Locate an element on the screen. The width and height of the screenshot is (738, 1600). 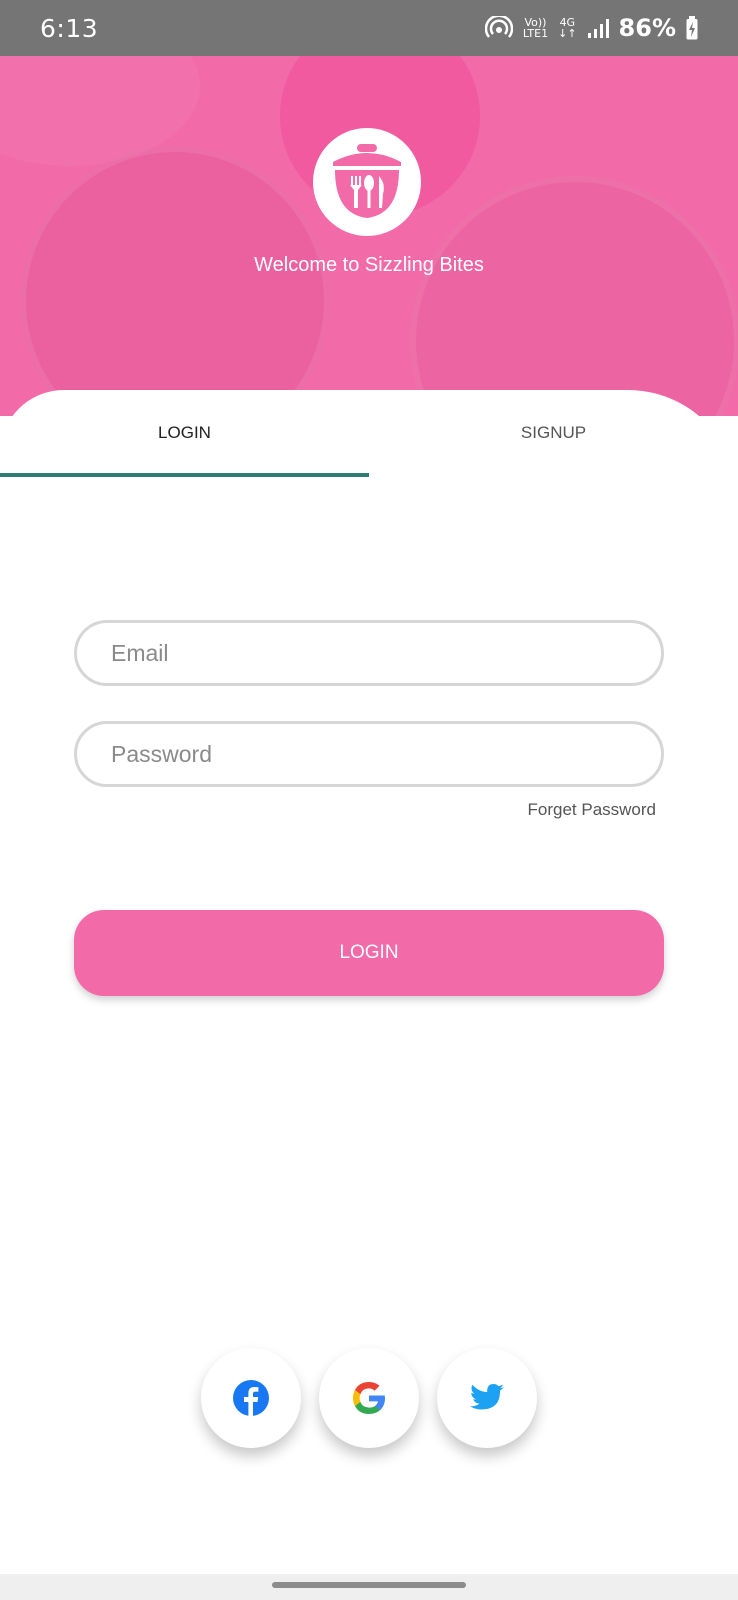
welcome-text: Welcome to Sizzling Bites is located at coordinates (369, 265).